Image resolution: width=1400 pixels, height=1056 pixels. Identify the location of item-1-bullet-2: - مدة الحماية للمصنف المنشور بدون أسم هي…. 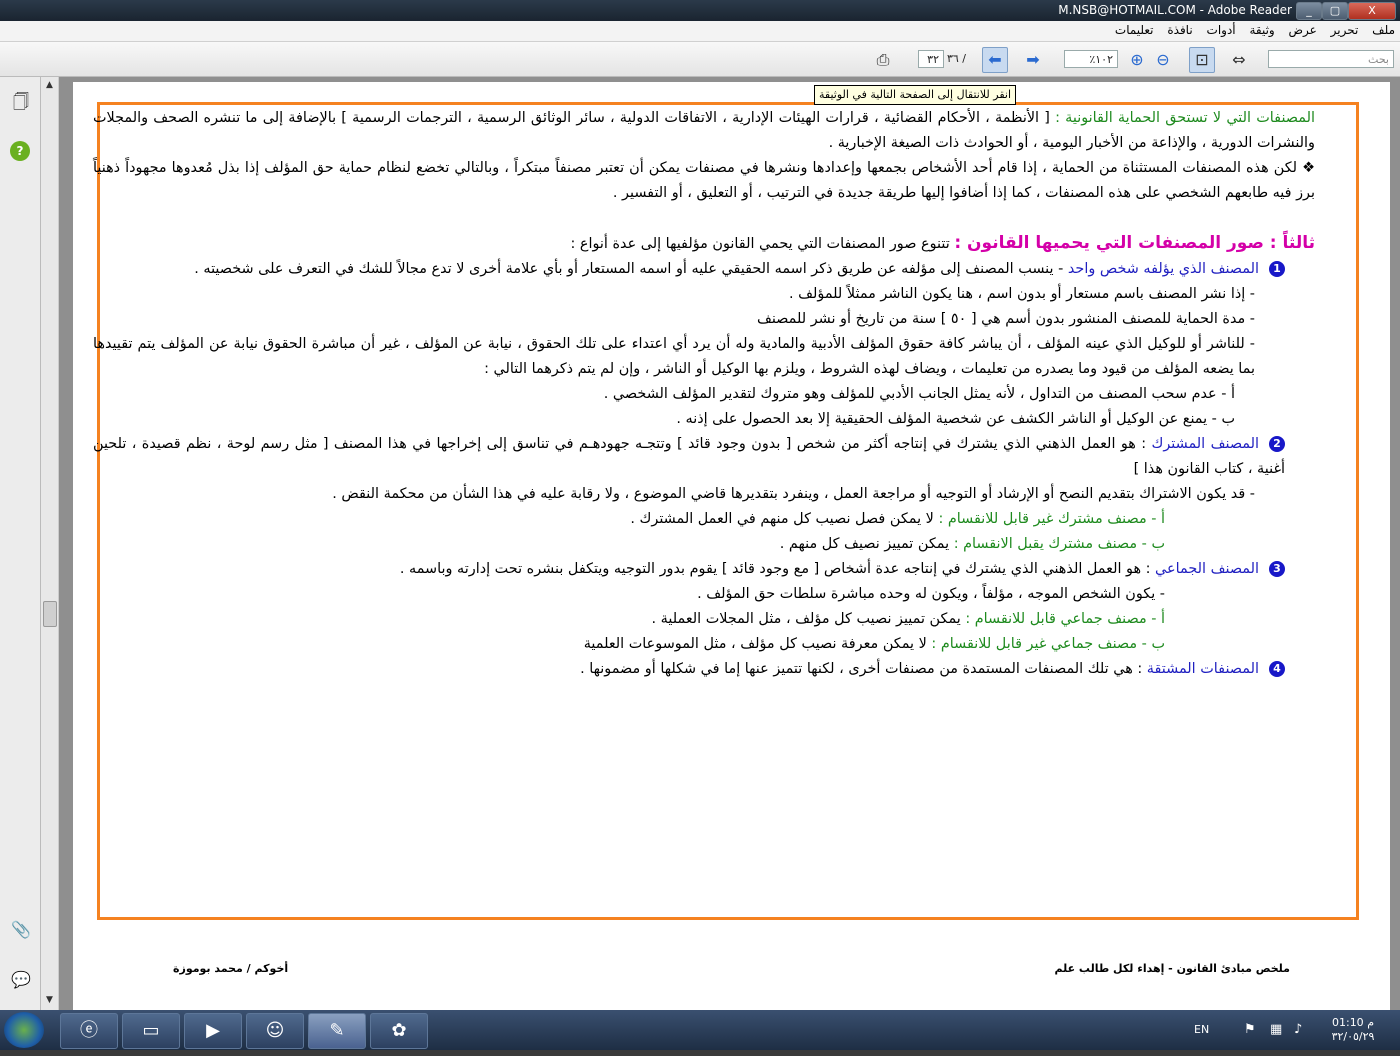
(1005, 319).